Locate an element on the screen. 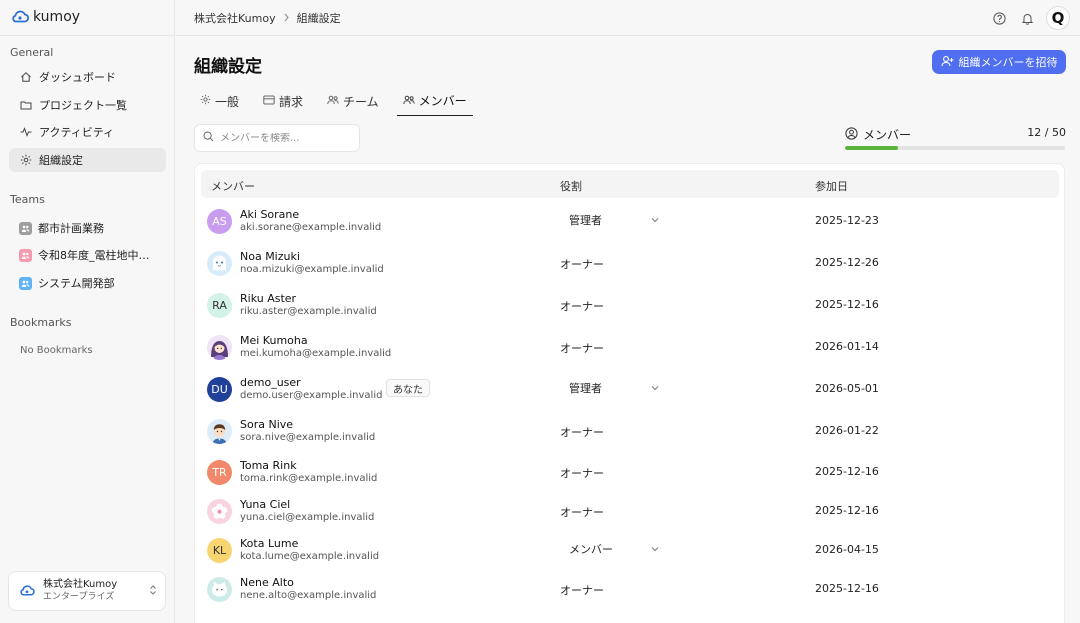 The image size is (1080, 623). user-avatar: Q is located at coordinates (1058, 18).